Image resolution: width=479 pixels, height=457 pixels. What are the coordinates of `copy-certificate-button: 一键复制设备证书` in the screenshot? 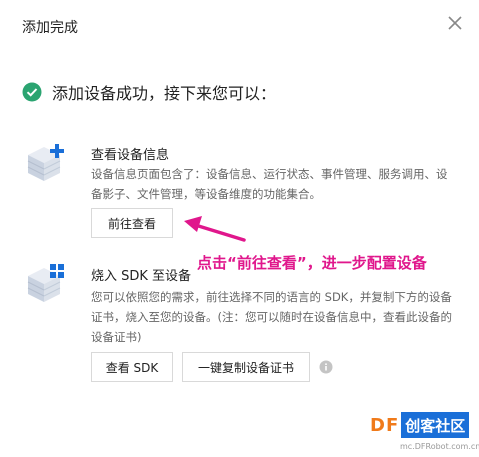 It's located at (246, 367).